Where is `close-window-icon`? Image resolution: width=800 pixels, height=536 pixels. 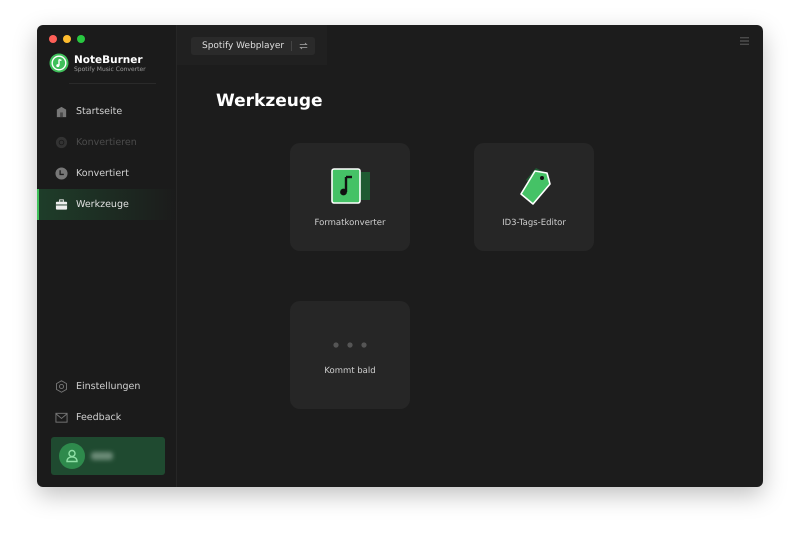
close-window-icon is located at coordinates (53, 39).